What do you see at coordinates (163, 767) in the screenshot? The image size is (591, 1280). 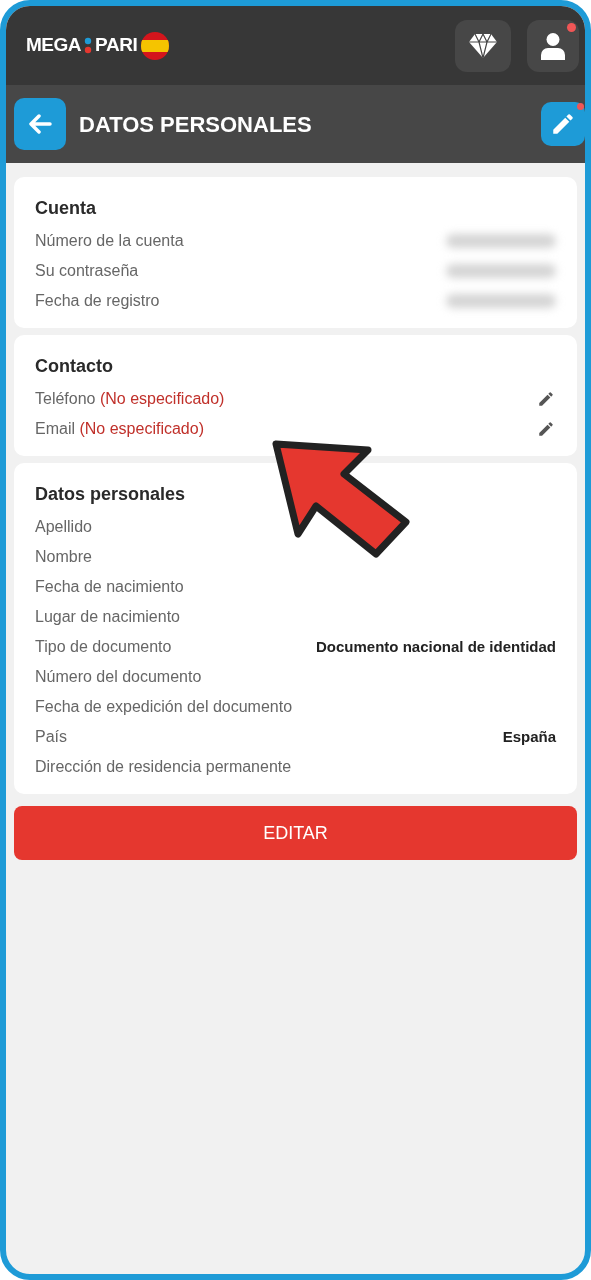 I see `field-label: Dirección de residencia permanente` at bounding box center [163, 767].